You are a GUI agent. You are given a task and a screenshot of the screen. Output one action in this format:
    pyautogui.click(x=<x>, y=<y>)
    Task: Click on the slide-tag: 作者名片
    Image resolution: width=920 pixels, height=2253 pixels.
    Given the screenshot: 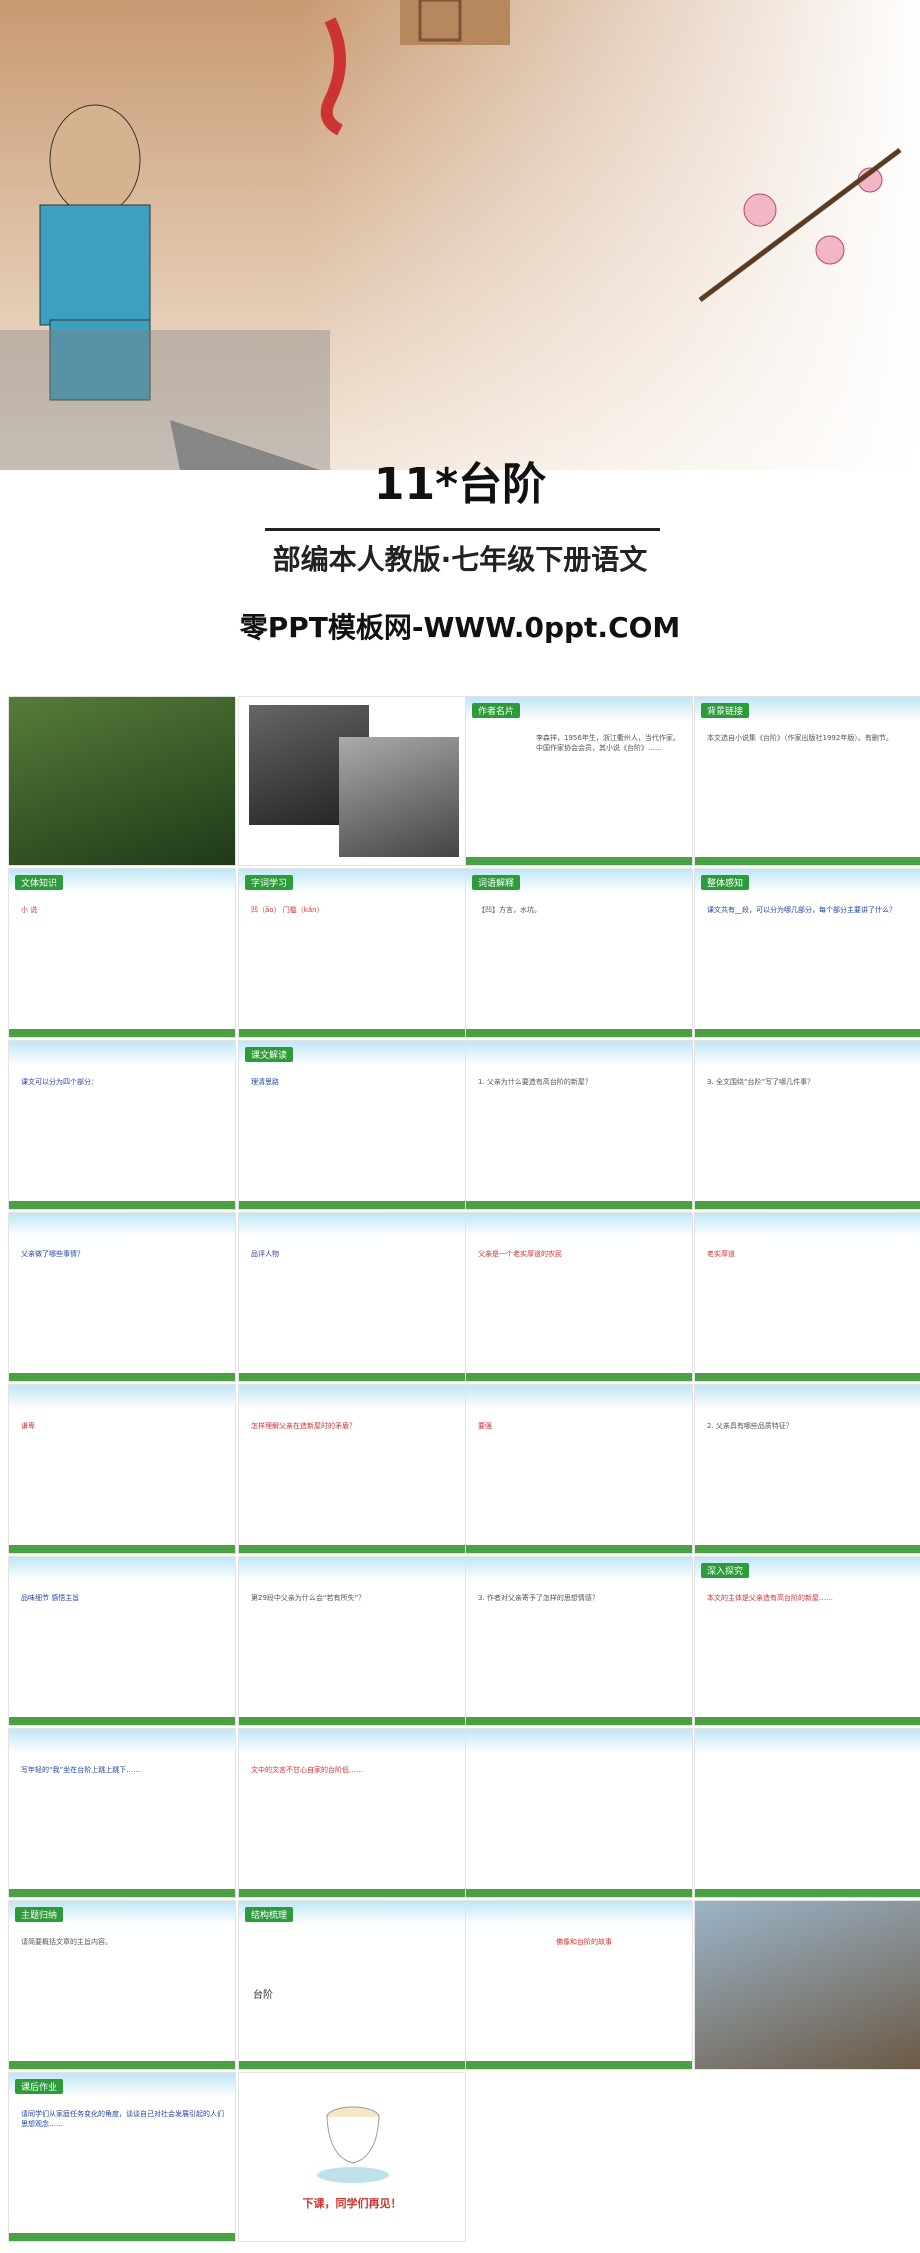 What is the action you would take?
    pyautogui.click(x=496, y=710)
    